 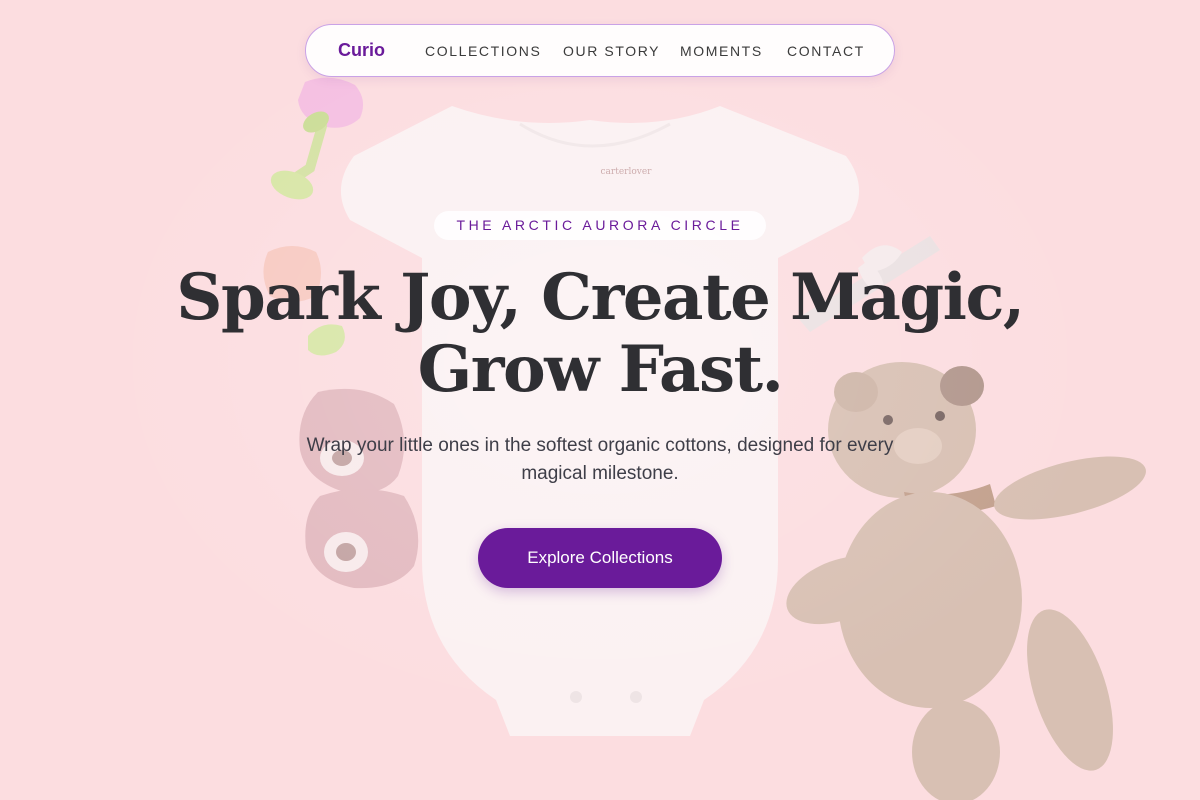 What do you see at coordinates (611, 51) in the screenshot?
I see `nav-link-our-story: OUR STORY` at bounding box center [611, 51].